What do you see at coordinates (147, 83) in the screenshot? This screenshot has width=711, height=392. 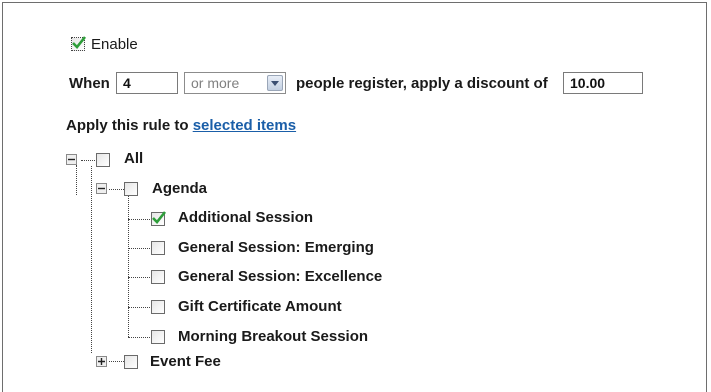 I see `register-count-input: 4` at bounding box center [147, 83].